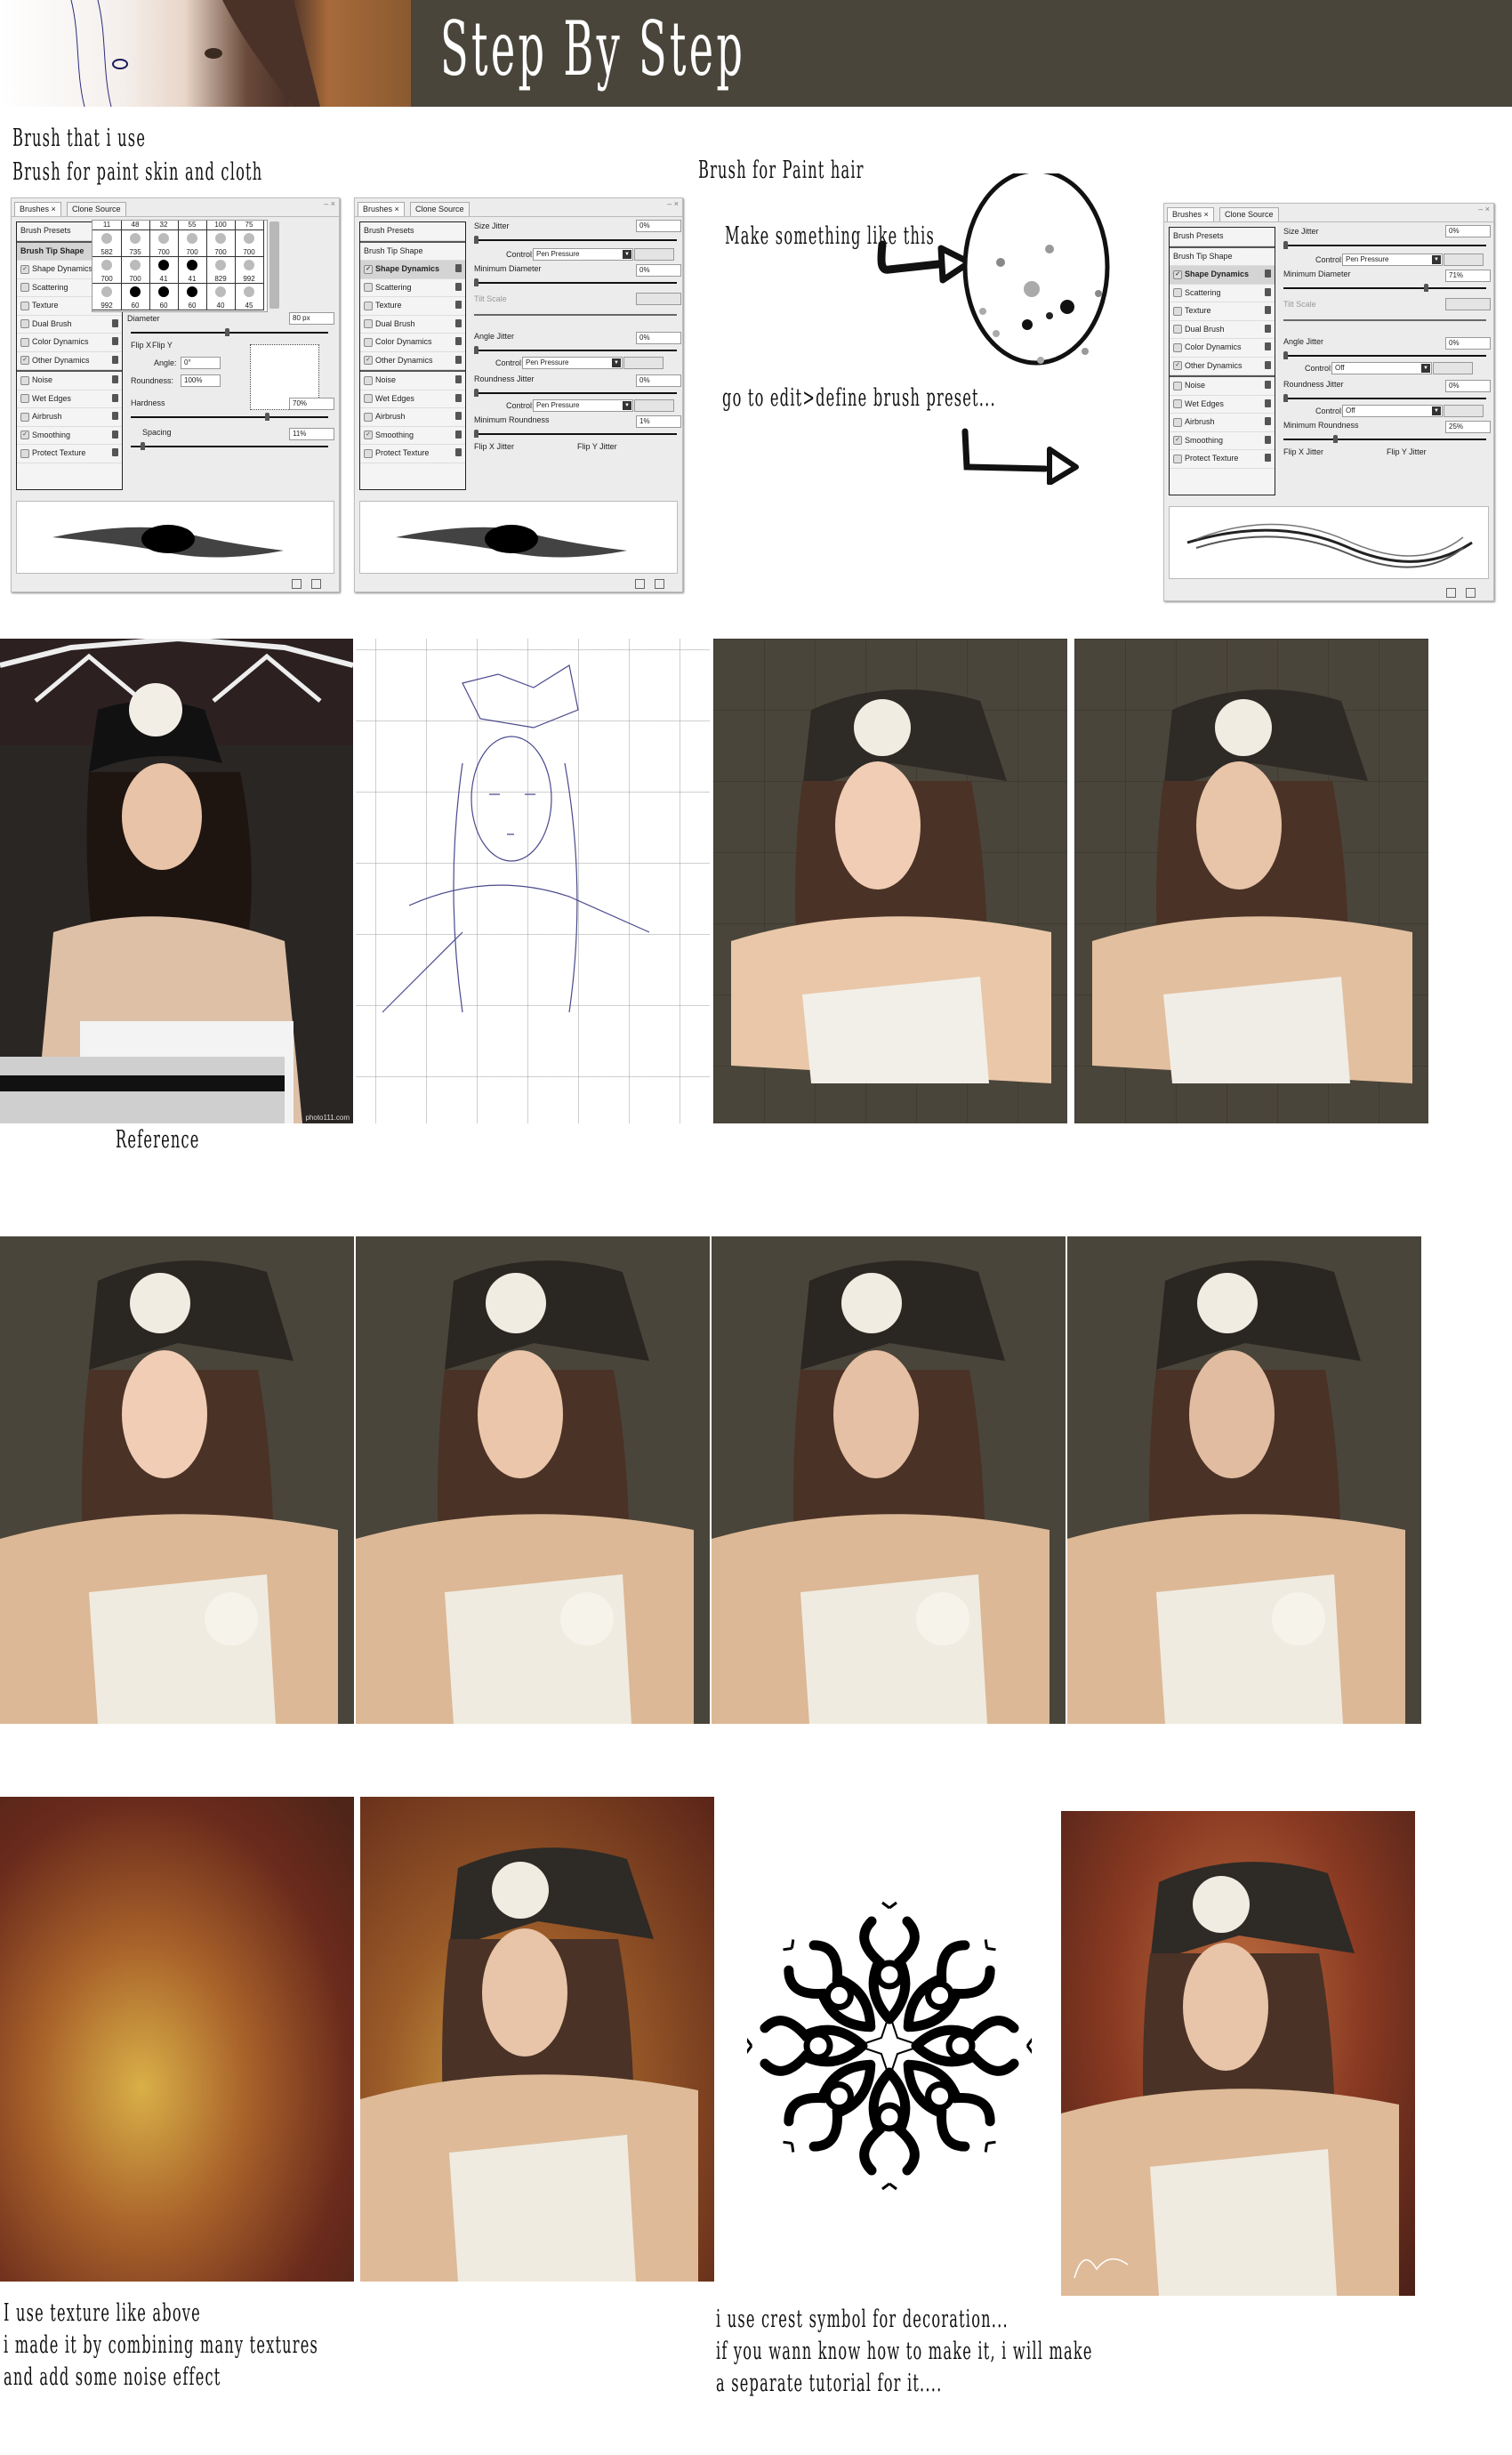 Image resolution: width=1512 pixels, height=2455 pixels. What do you see at coordinates (192, 226) in the screenshot?
I see `brush-preset-size: 55` at bounding box center [192, 226].